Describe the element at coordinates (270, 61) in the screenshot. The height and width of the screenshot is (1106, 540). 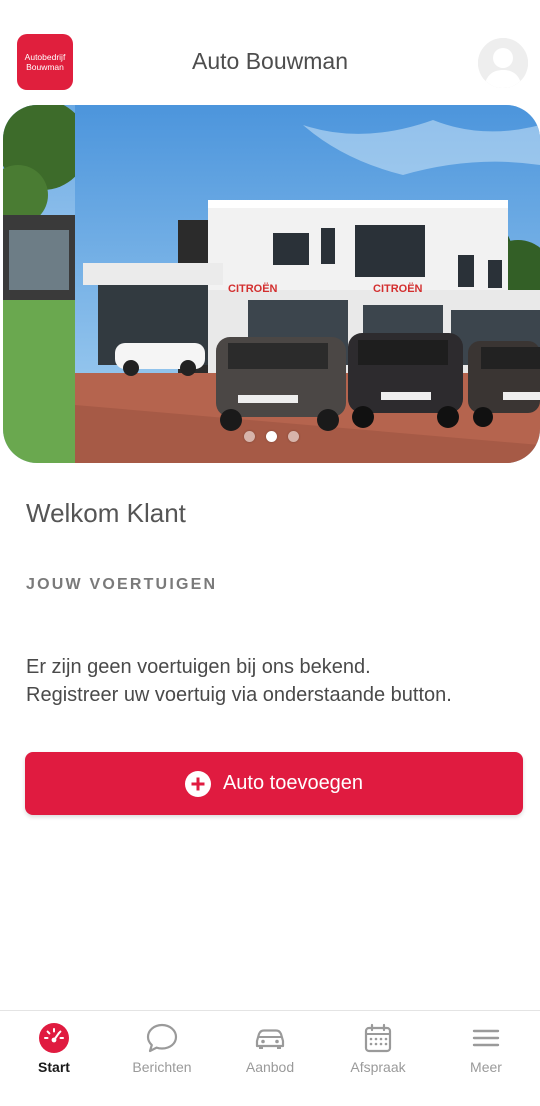
I see `app-title: Auto Bouwman` at that location.